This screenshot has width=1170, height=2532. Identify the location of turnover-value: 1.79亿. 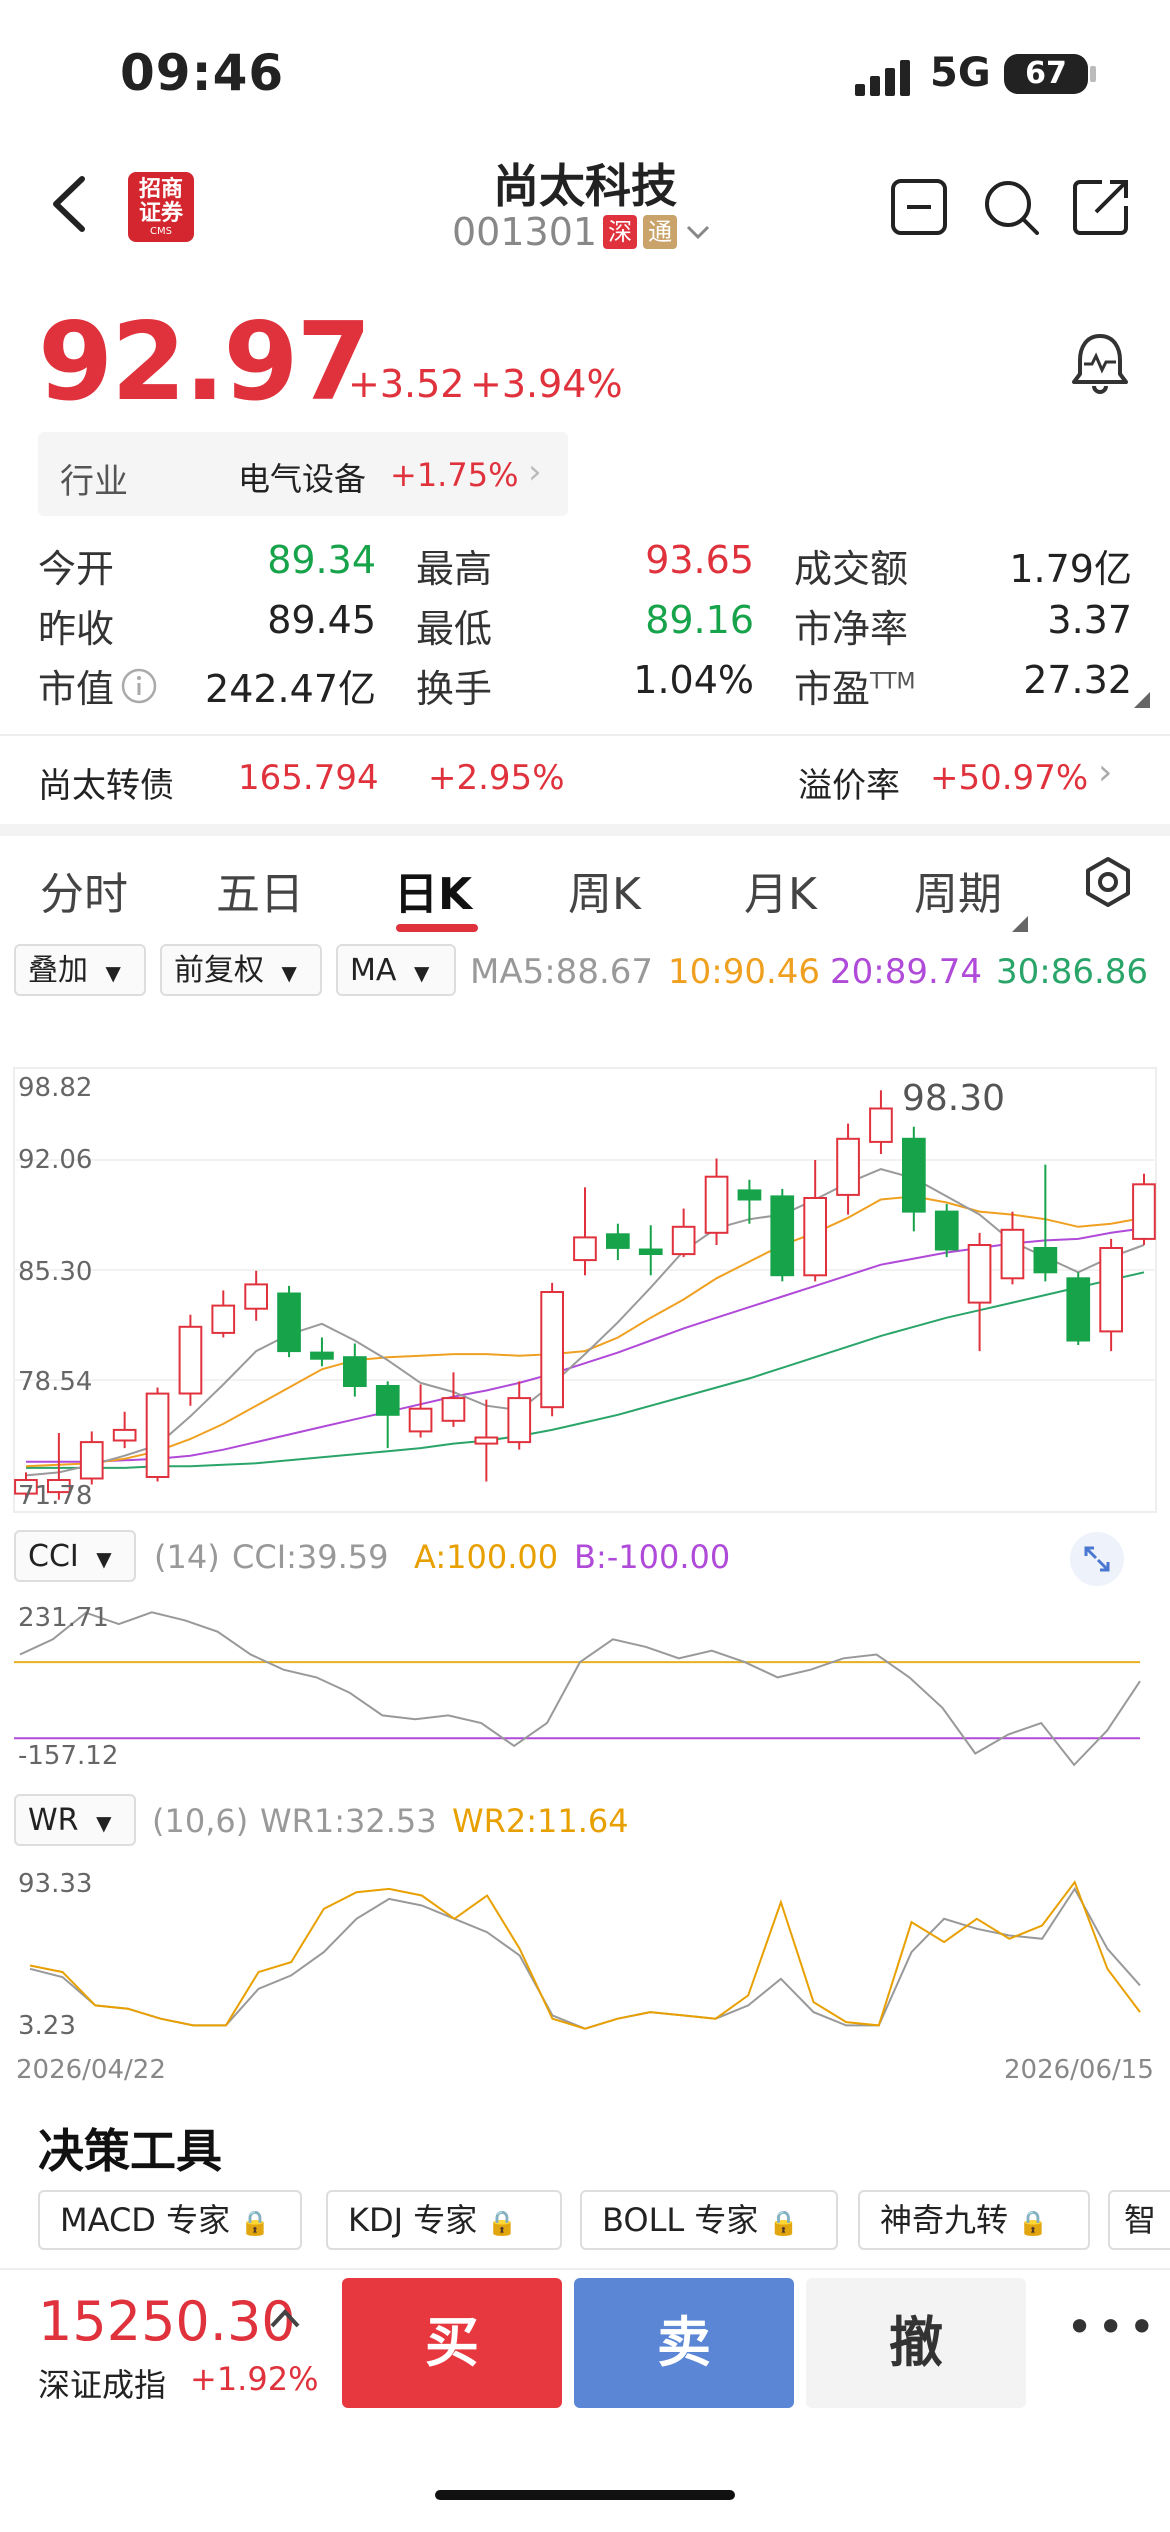
(1070, 569).